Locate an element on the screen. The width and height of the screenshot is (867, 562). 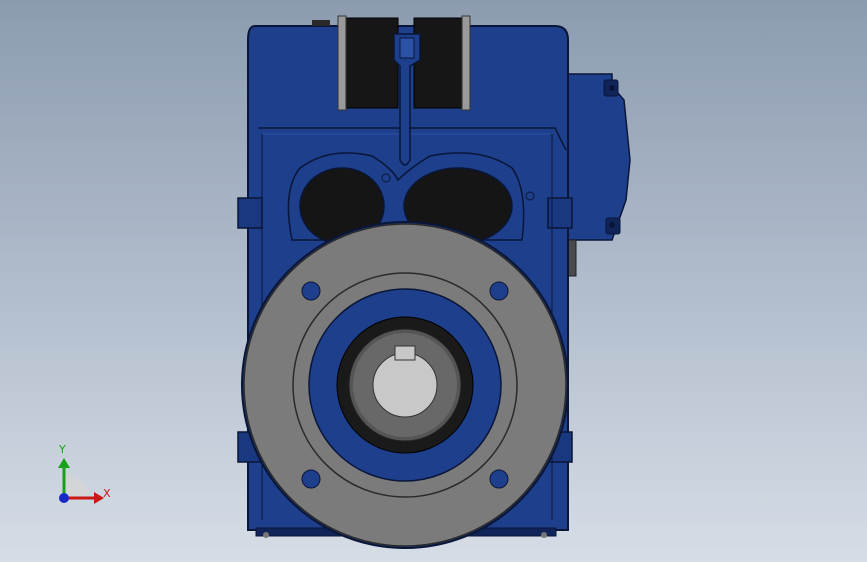
axis-triad is located at coordinates (81, 481).